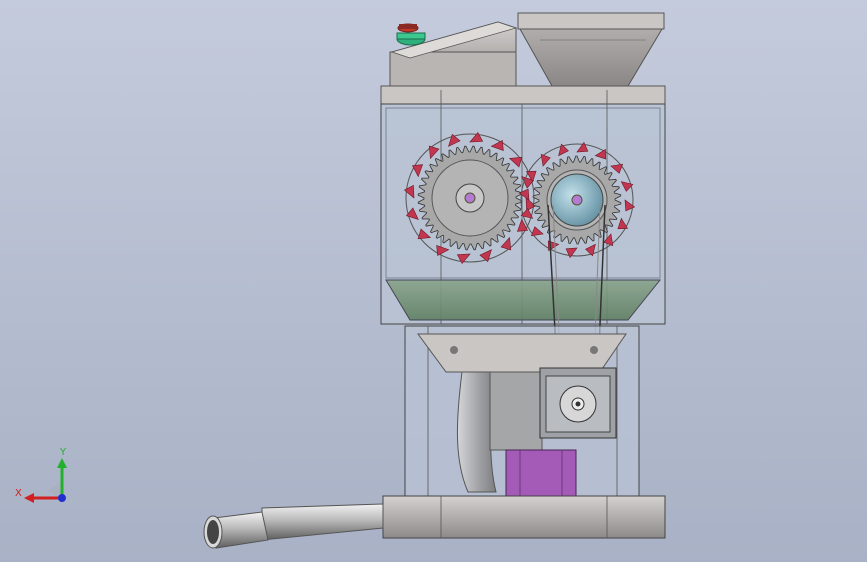  What do you see at coordinates (523, 300) in the screenshot?
I see `collection-tray` at bounding box center [523, 300].